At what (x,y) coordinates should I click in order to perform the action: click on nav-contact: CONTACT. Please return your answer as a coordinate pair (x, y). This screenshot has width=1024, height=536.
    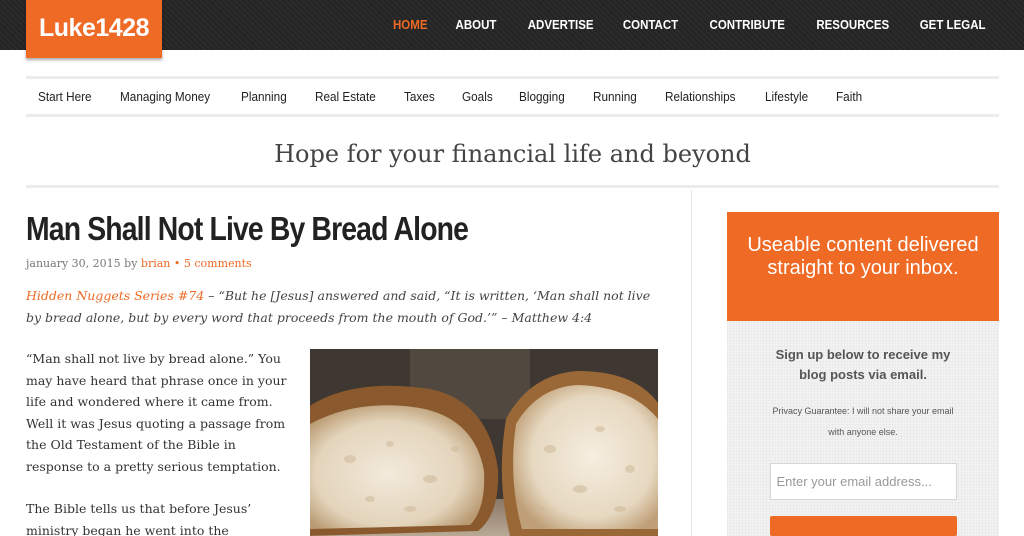
    Looking at the image, I should click on (650, 25).